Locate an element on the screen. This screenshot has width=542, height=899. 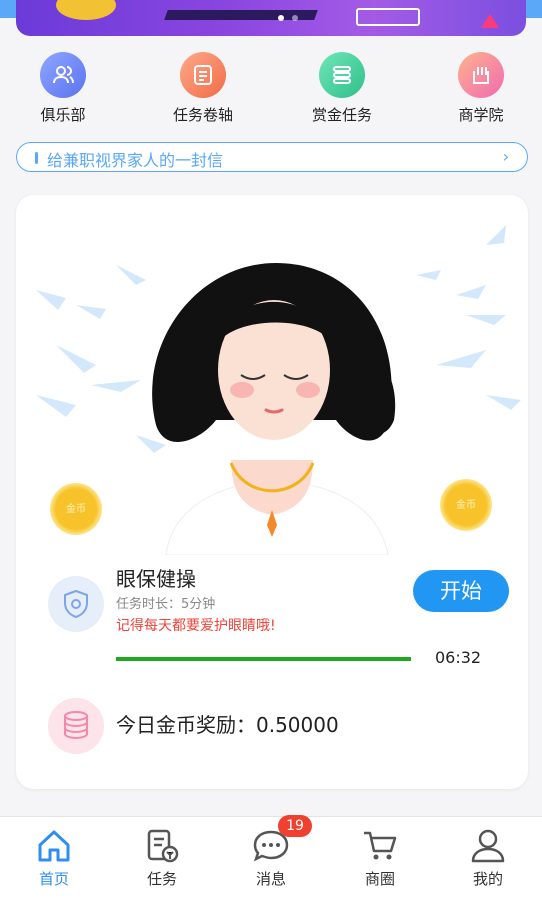
notice-bar: 给兼职视界家人的一封信 › is located at coordinates (272, 157).